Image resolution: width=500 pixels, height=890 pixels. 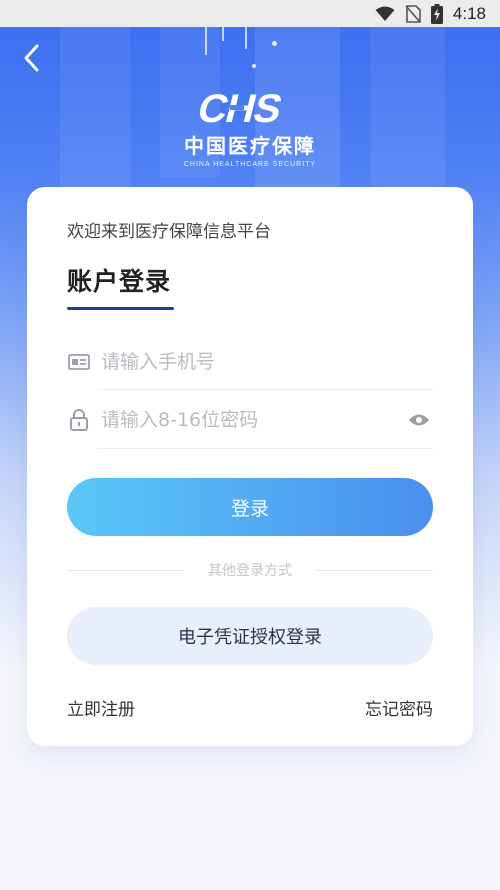 I want to click on other-methods-divider: 其他登录方式, so click(x=250, y=570).